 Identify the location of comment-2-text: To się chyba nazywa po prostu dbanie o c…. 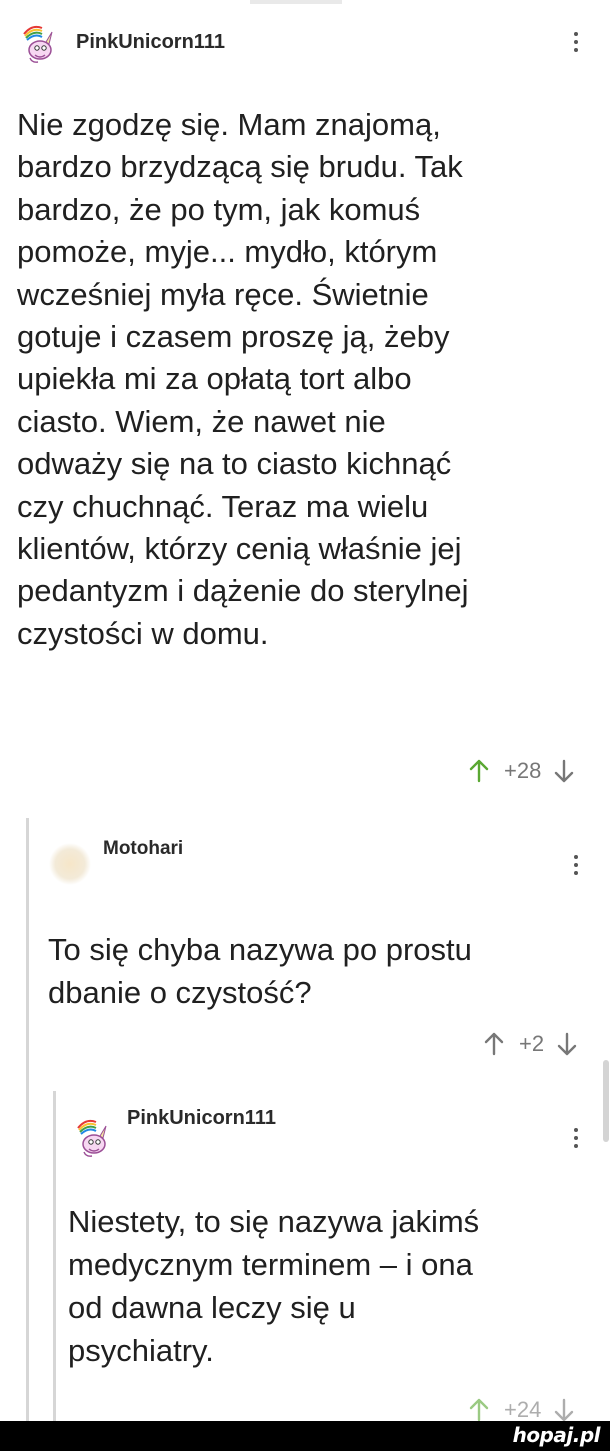
(260, 971).